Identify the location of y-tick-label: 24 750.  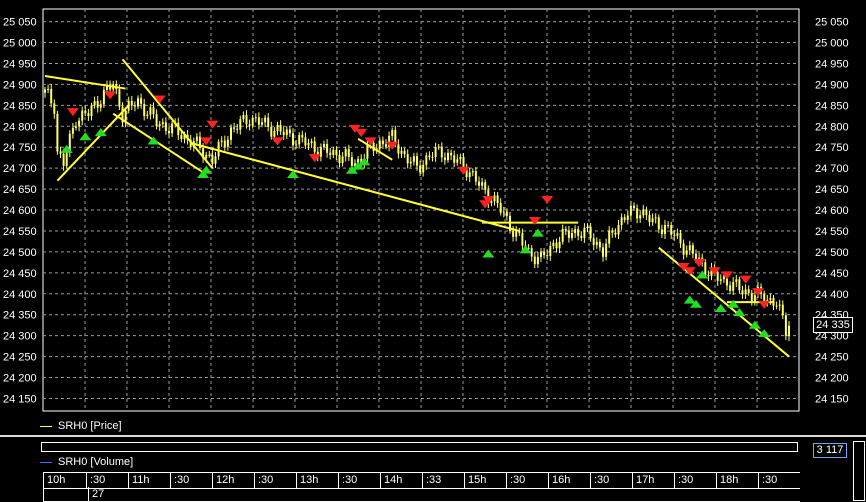
(832, 148).